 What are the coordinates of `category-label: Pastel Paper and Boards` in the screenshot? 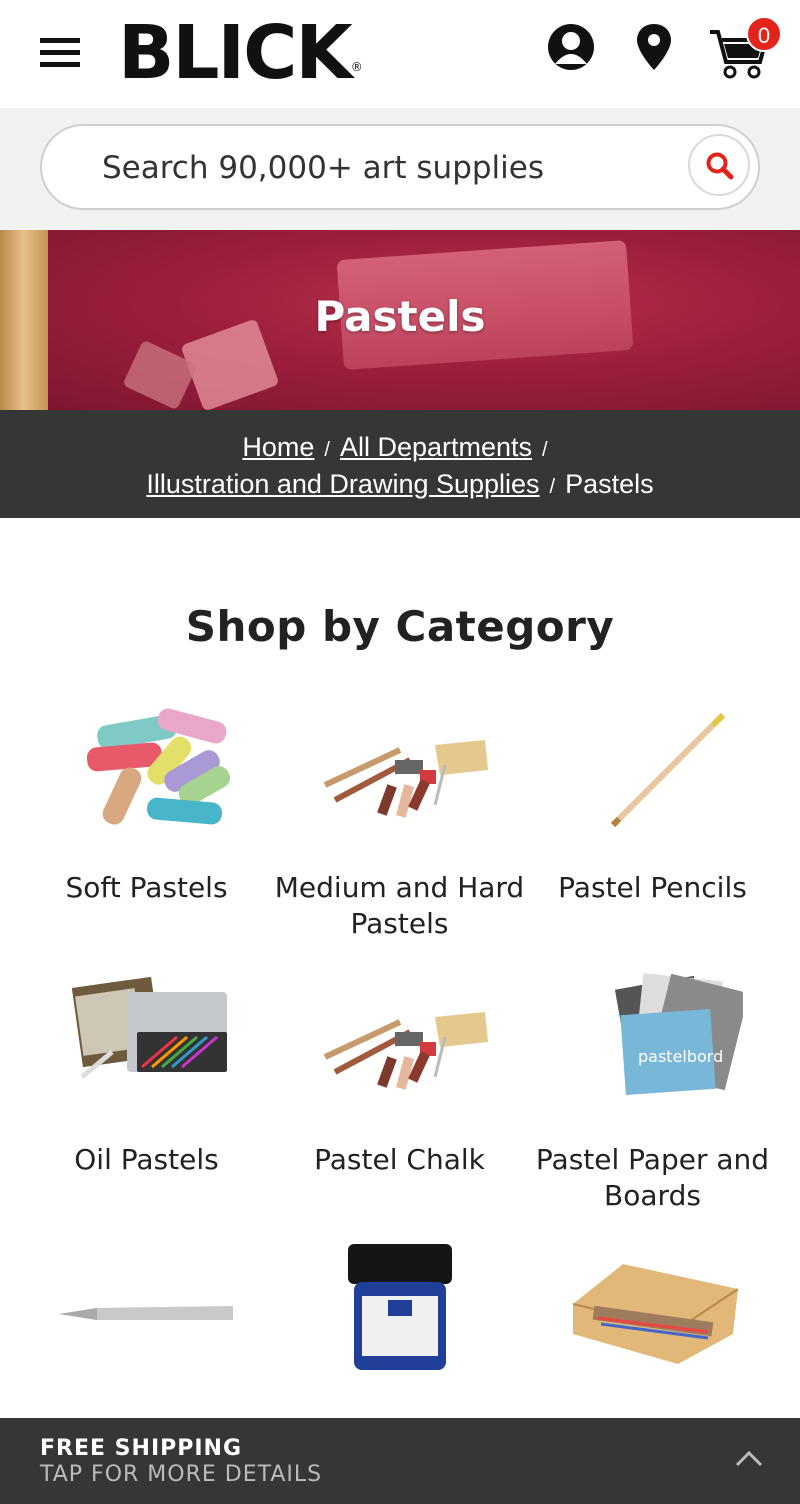 It's located at (652, 1177).